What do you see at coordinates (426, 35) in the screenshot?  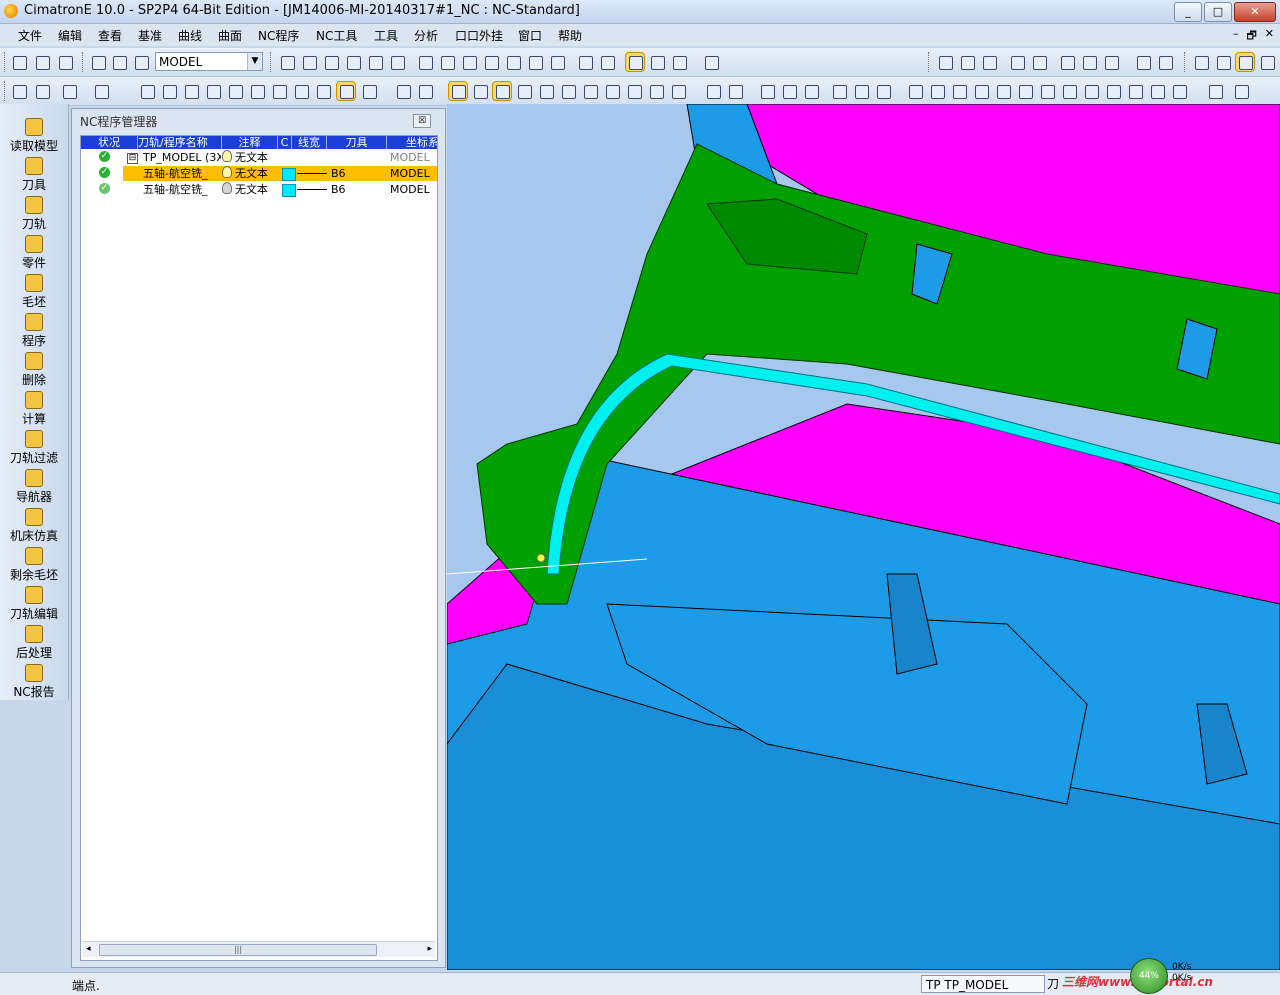 I see `menu-analysis: 分析` at bounding box center [426, 35].